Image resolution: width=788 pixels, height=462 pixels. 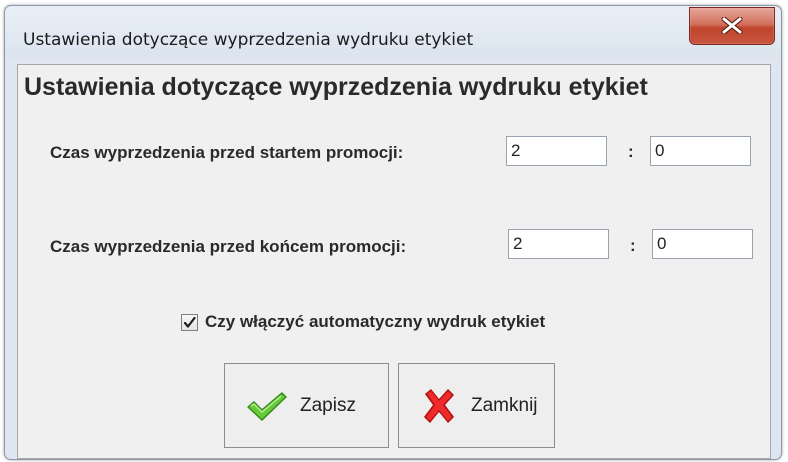 I want to click on auto-print-checkbox, so click(x=189, y=322).